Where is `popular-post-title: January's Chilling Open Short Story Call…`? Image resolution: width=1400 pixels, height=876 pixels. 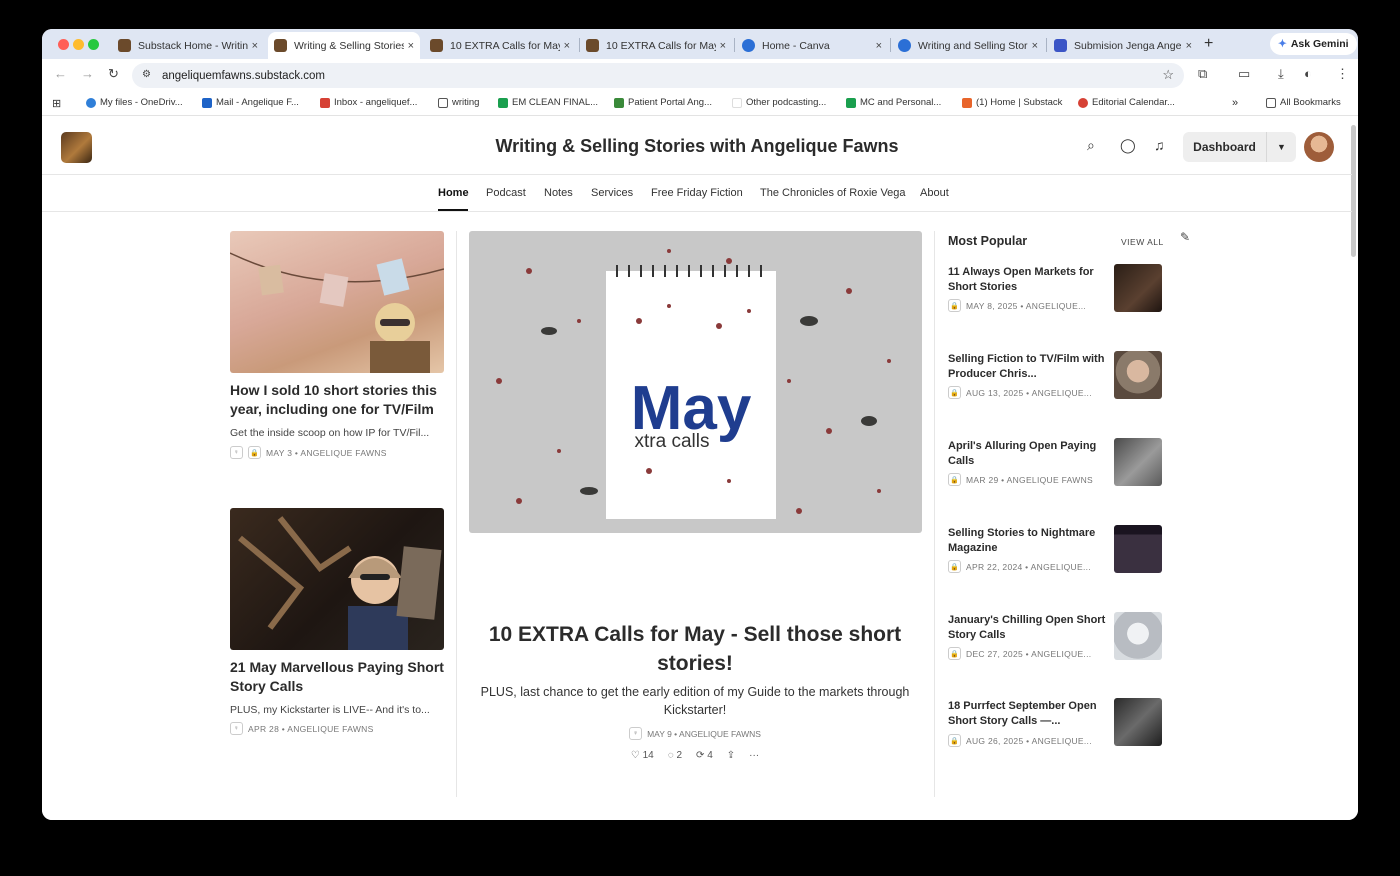 popular-post-title: January's Chilling Open Short Story Call… is located at coordinates (1028, 628).